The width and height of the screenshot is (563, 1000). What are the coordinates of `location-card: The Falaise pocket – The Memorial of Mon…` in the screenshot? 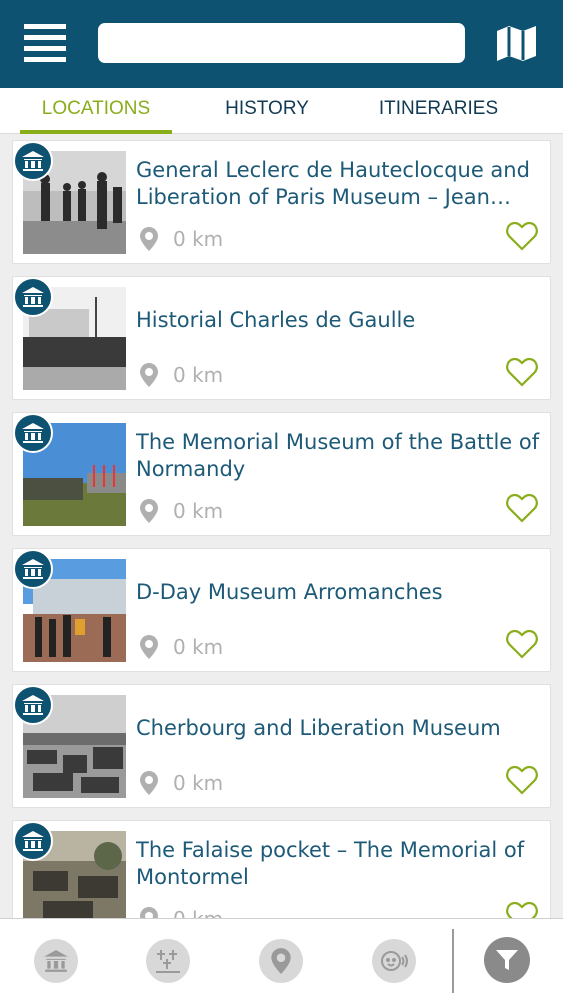 It's located at (281, 869).